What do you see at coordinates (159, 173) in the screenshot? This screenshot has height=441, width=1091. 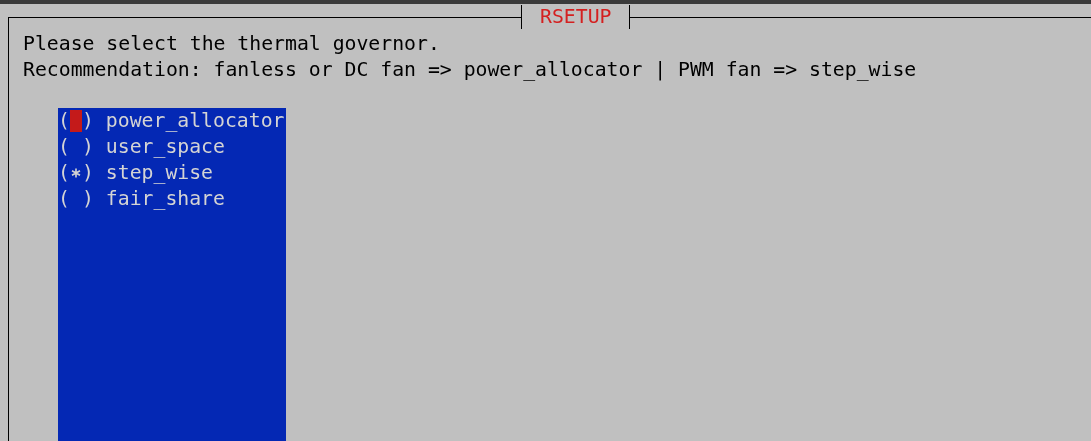 I see `option-label: step_wise` at bounding box center [159, 173].